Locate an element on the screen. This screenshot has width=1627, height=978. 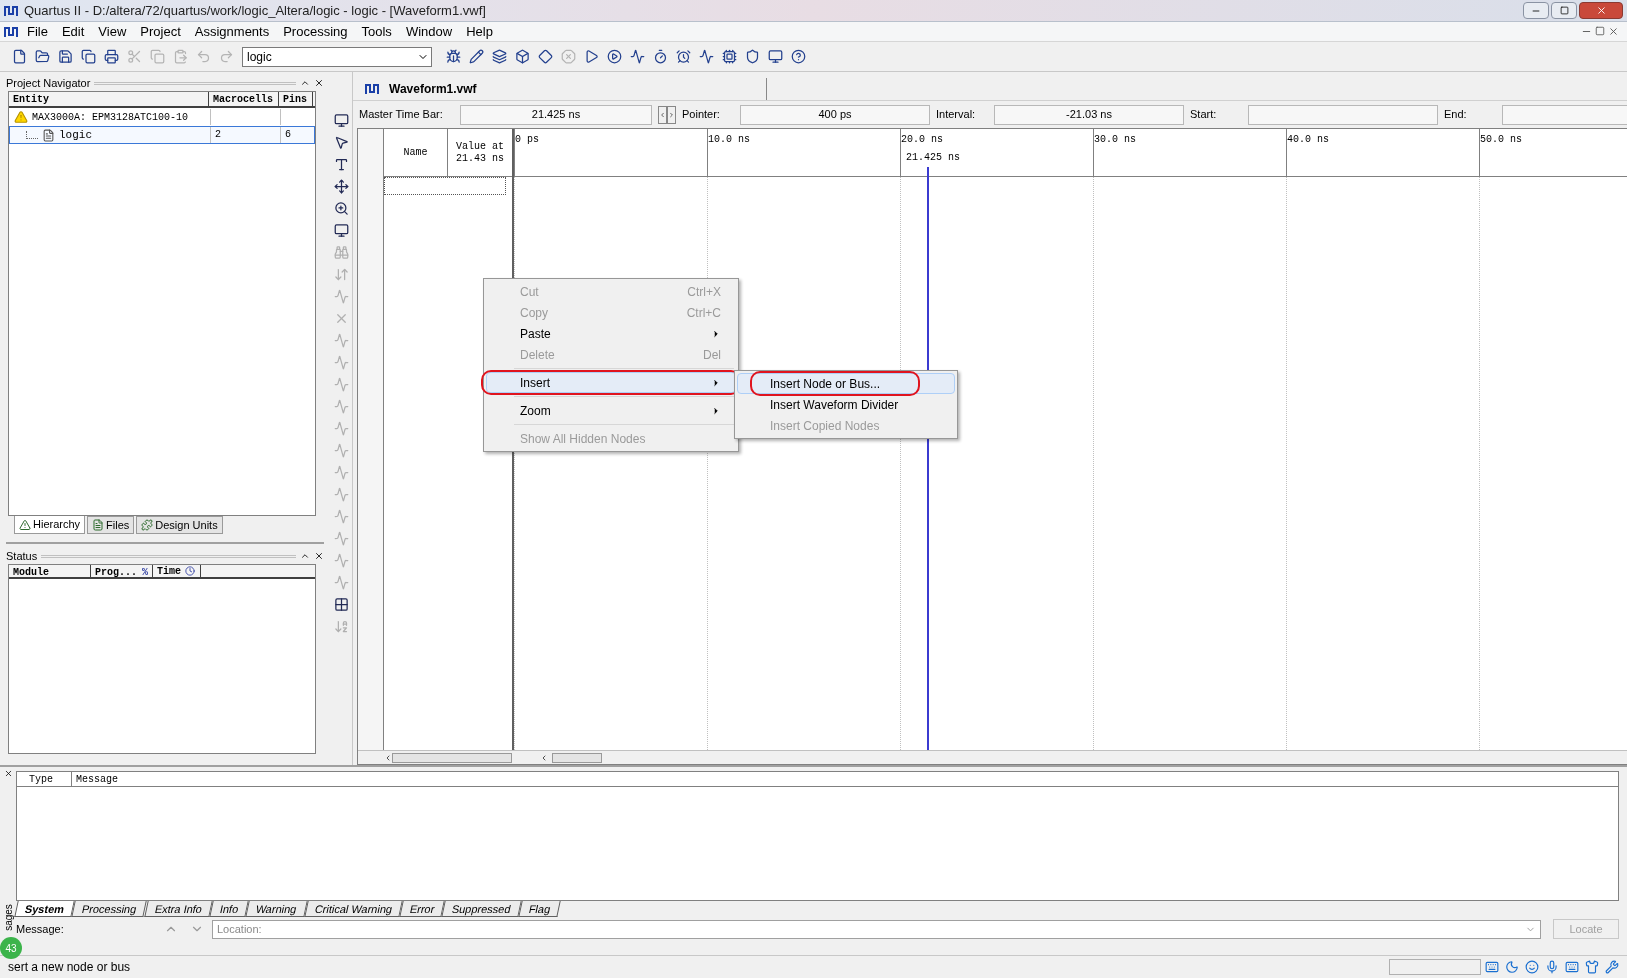
macrocells-value: 2 is located at coordinates (245, 135).